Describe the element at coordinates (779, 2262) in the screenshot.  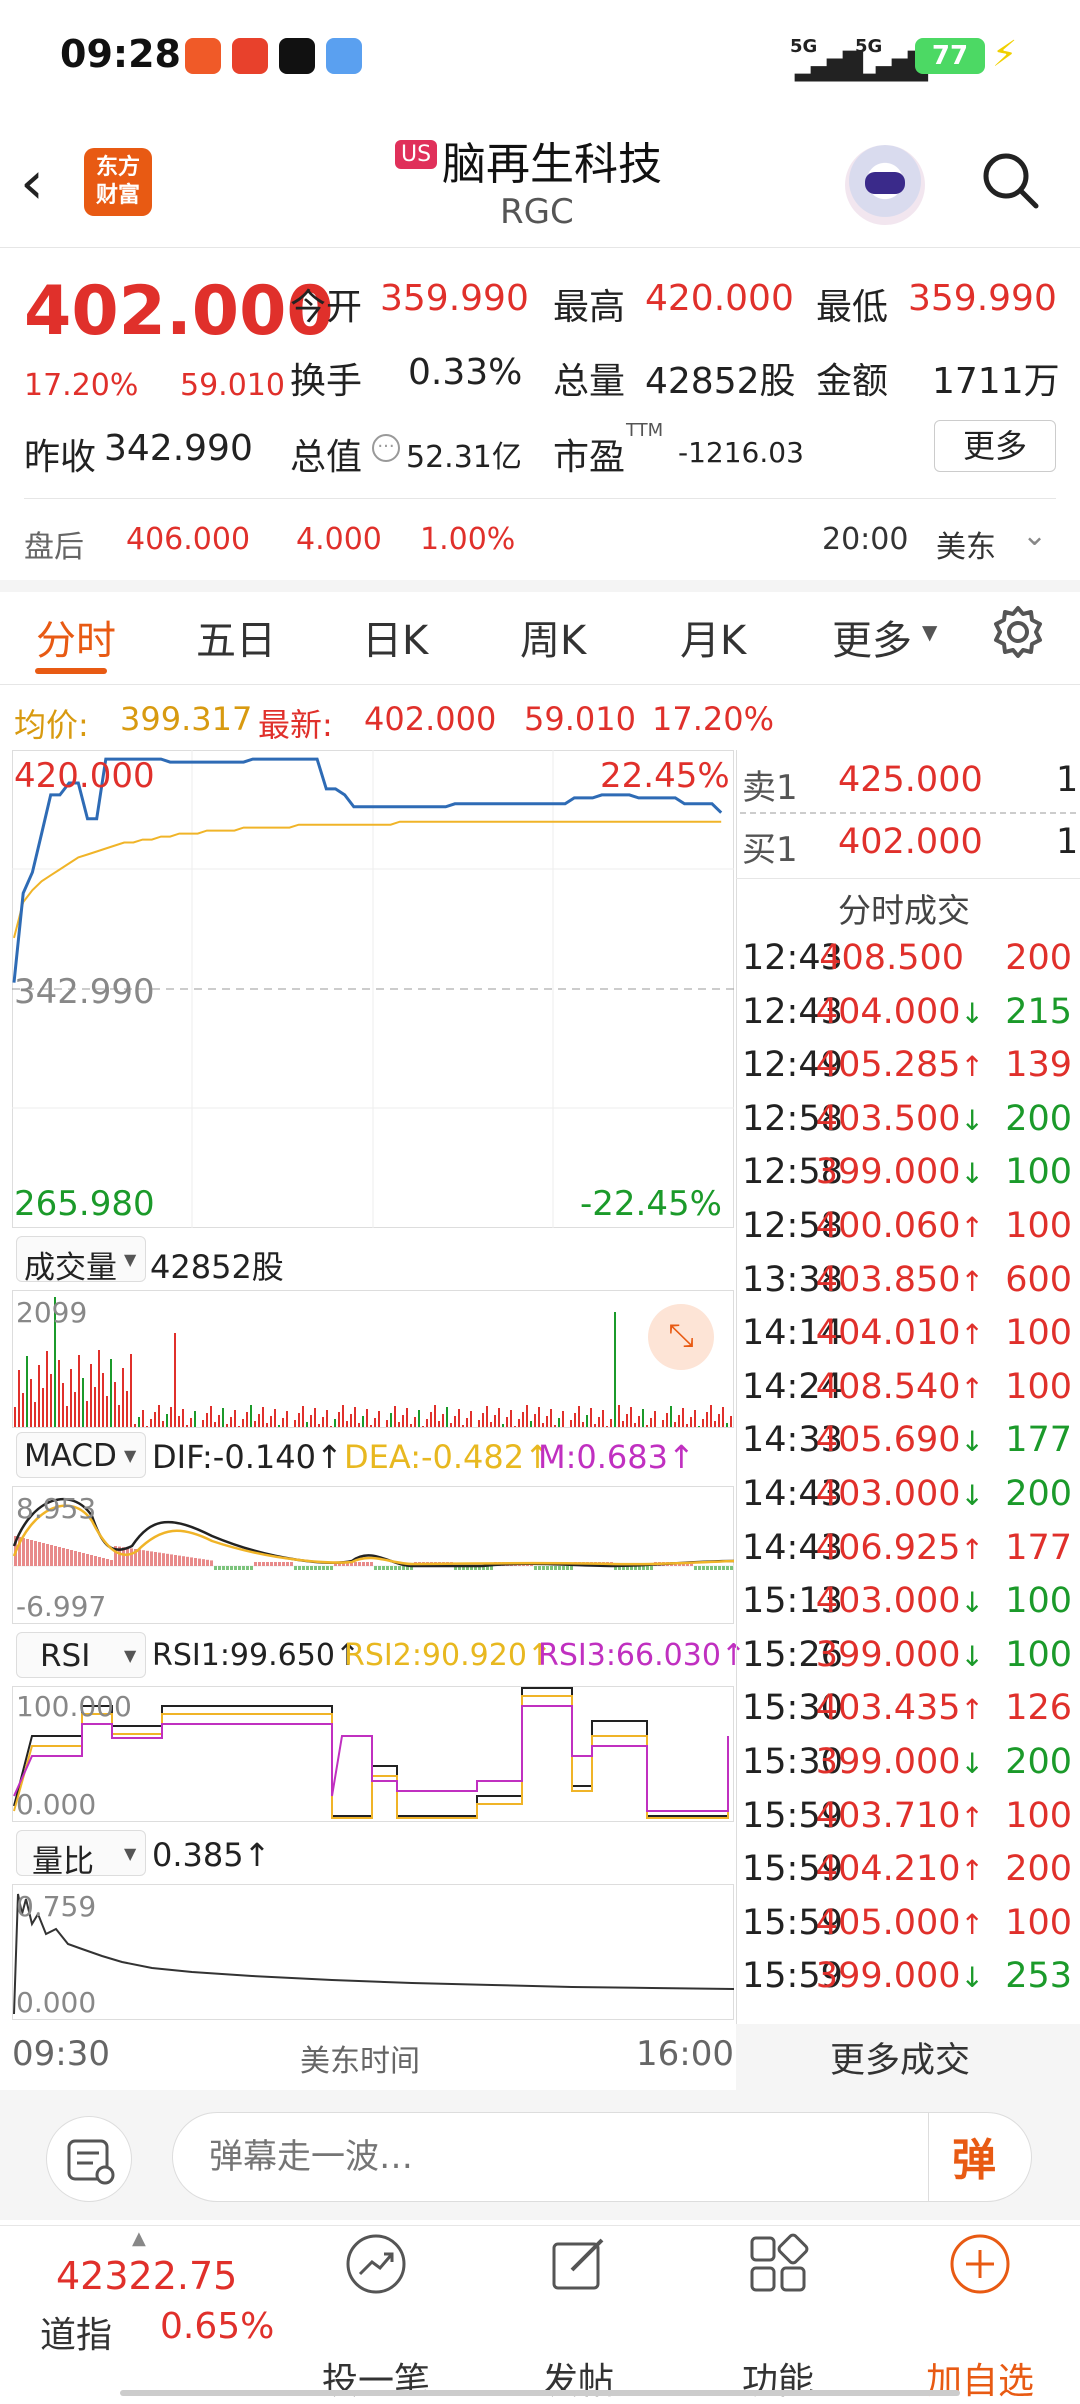
I see `grid-functions-icon` at that location.